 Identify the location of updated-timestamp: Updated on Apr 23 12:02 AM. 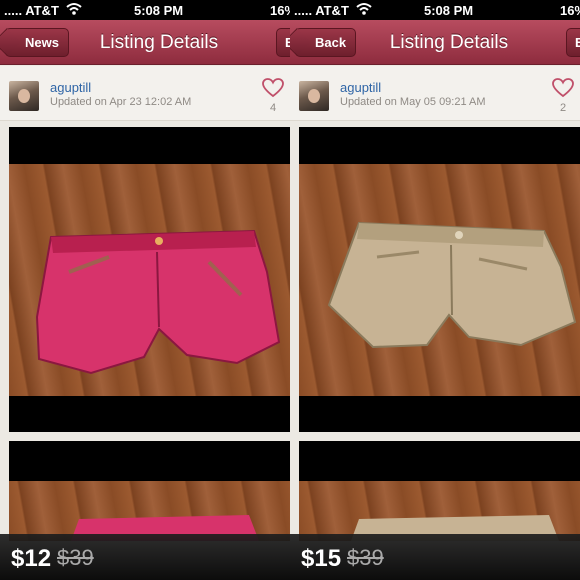
(121, 102).